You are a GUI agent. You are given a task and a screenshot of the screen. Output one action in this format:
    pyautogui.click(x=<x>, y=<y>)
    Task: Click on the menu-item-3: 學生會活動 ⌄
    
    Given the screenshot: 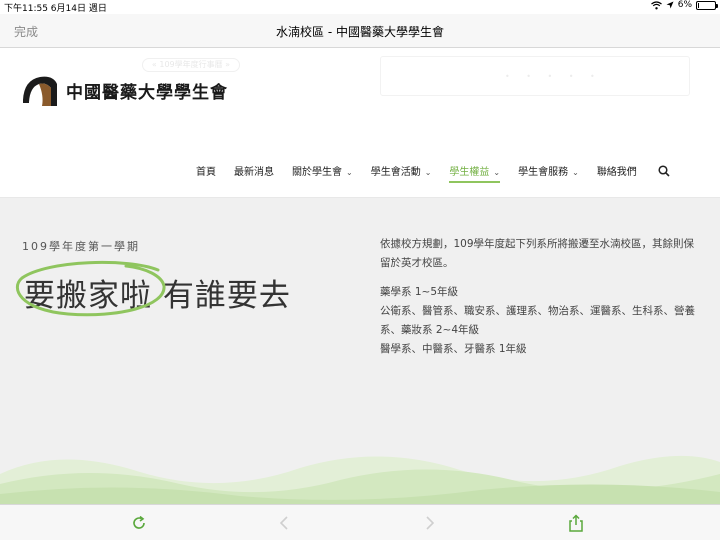 What is the action you would take?
    pyautogui.click(x=401, y=170)
    